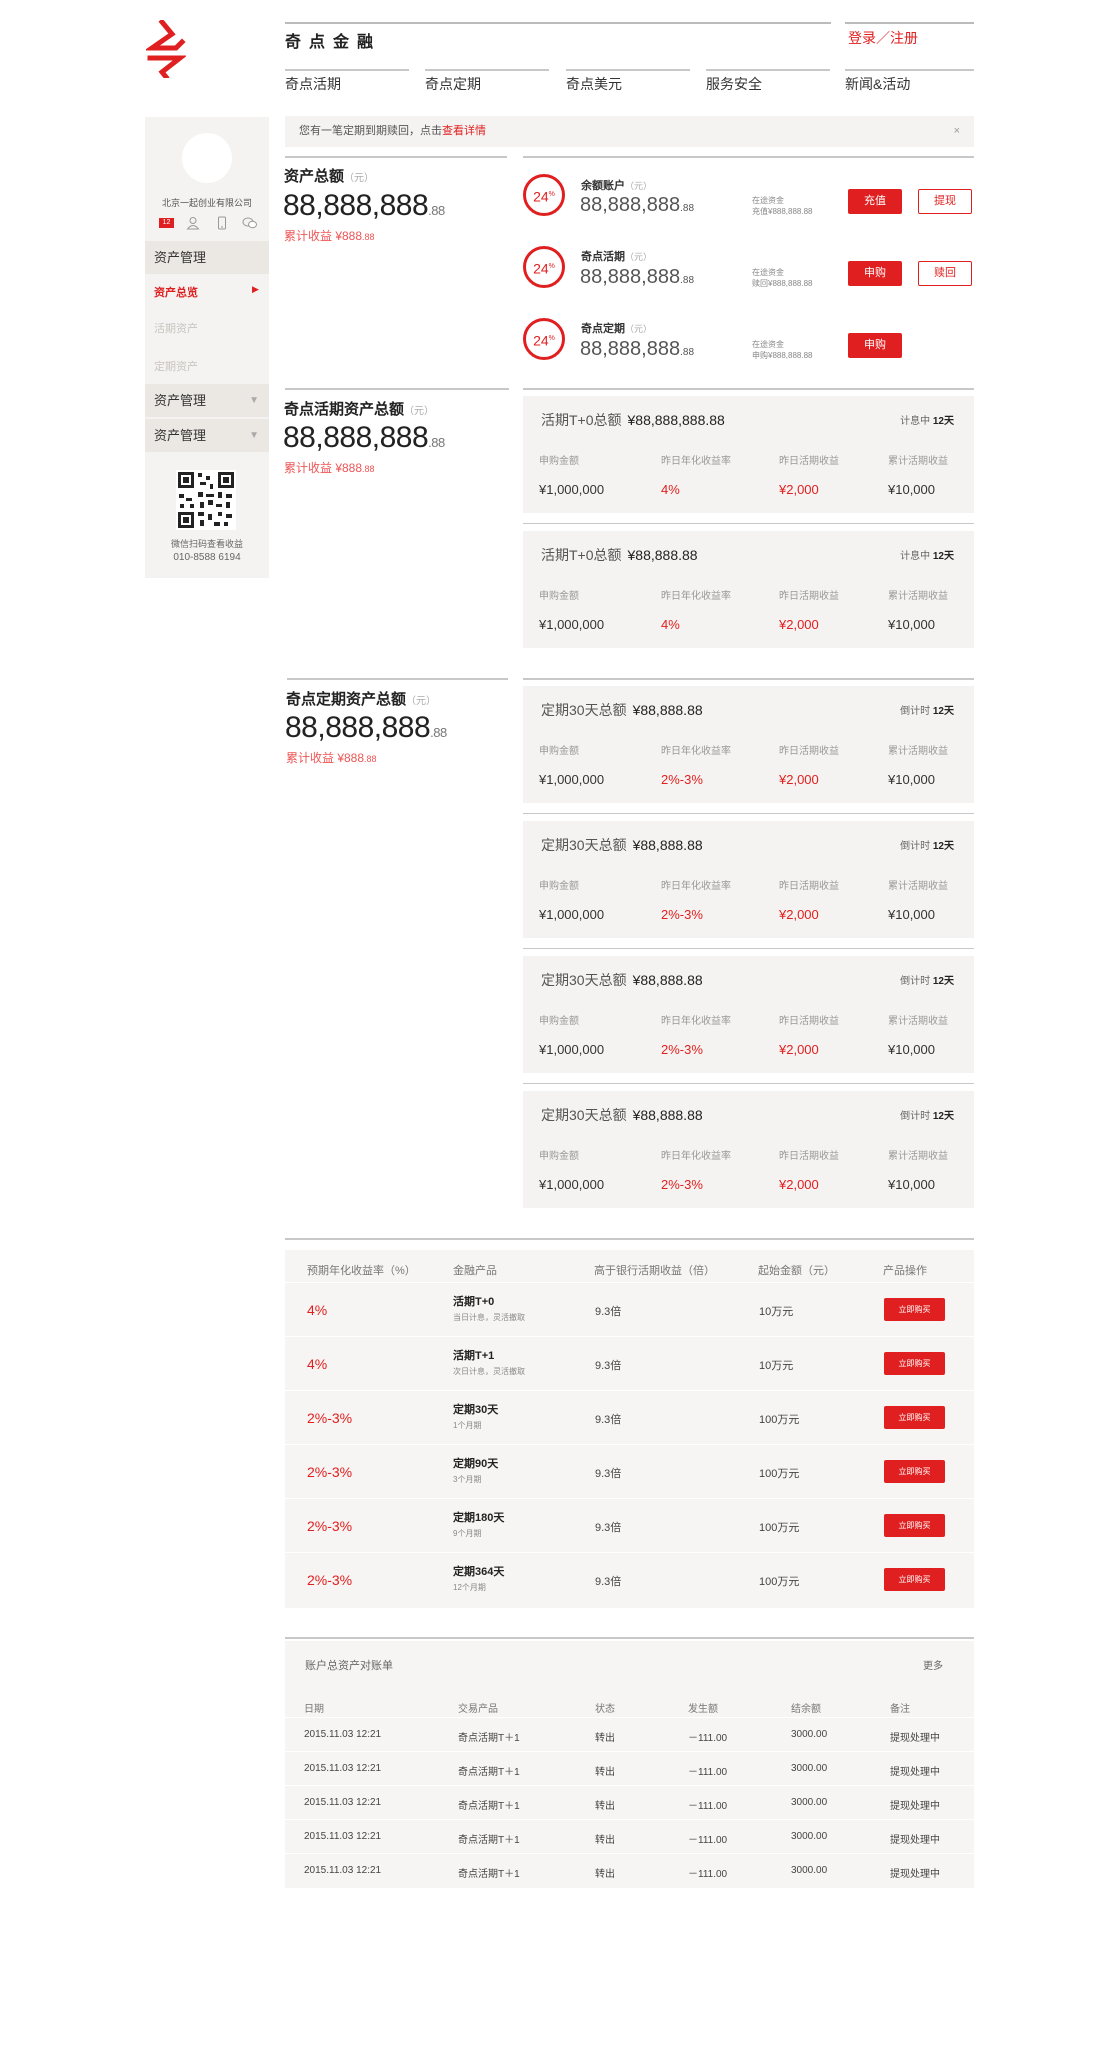  I want to click on product-subtitle: 3个月期, so click(467, 1479).